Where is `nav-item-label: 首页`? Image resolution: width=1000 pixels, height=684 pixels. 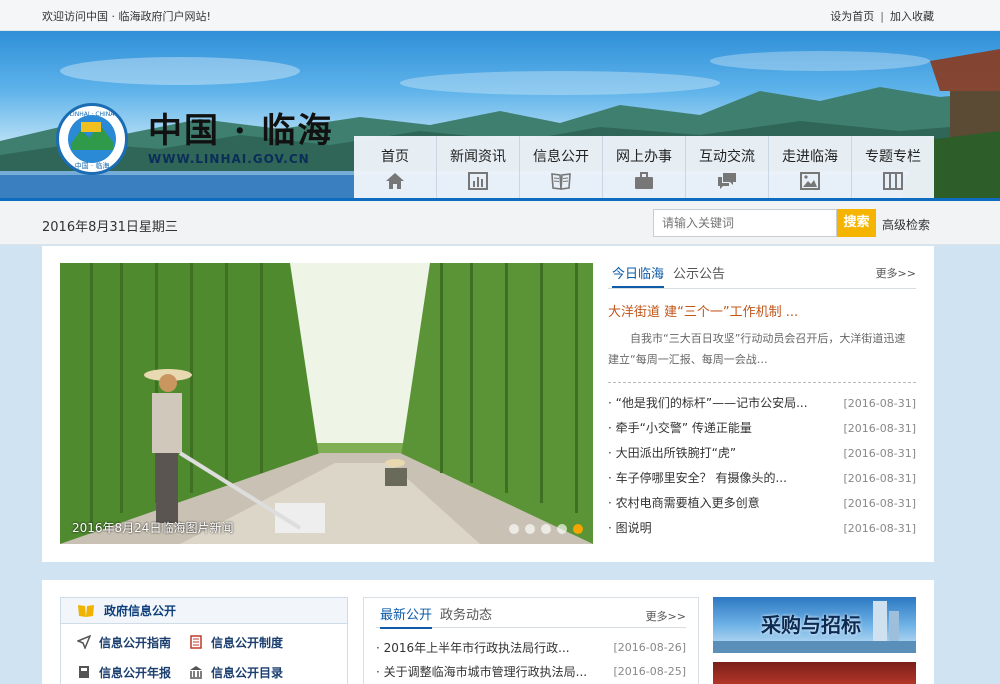 nav-item-label: 首页 is located at coordinates (395, 157).